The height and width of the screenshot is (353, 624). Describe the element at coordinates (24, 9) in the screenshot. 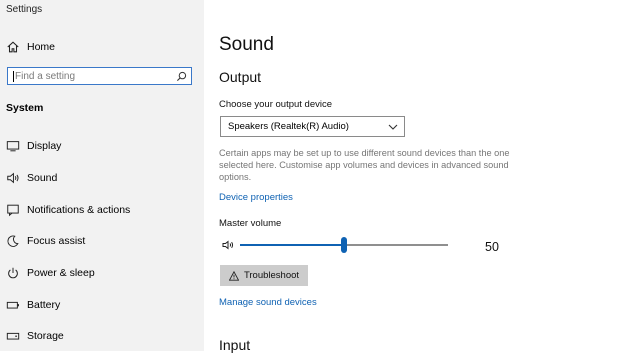

I see `app-title: Settings` at that location.